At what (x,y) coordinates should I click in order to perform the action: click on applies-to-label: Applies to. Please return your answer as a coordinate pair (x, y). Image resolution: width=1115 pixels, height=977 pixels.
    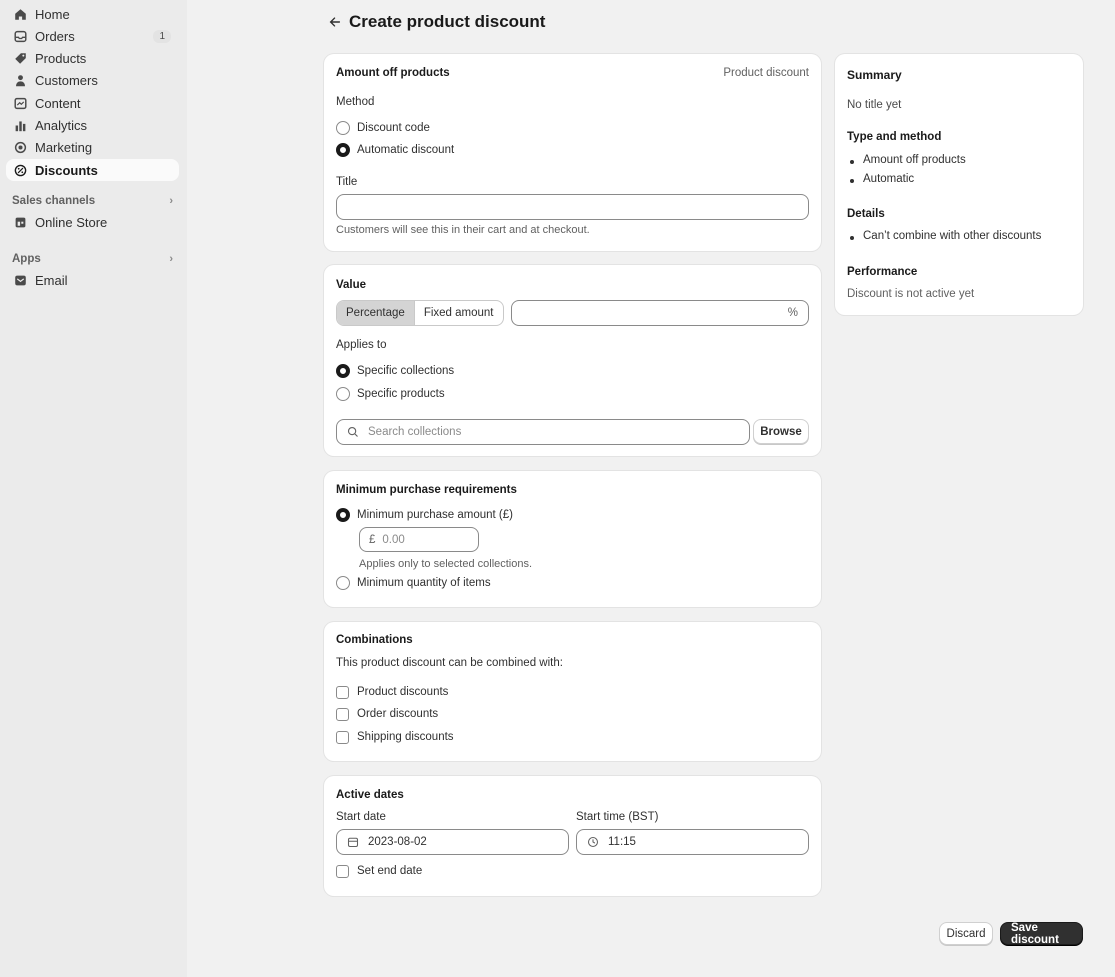
    Looking at the image, I should click on (361, 345).